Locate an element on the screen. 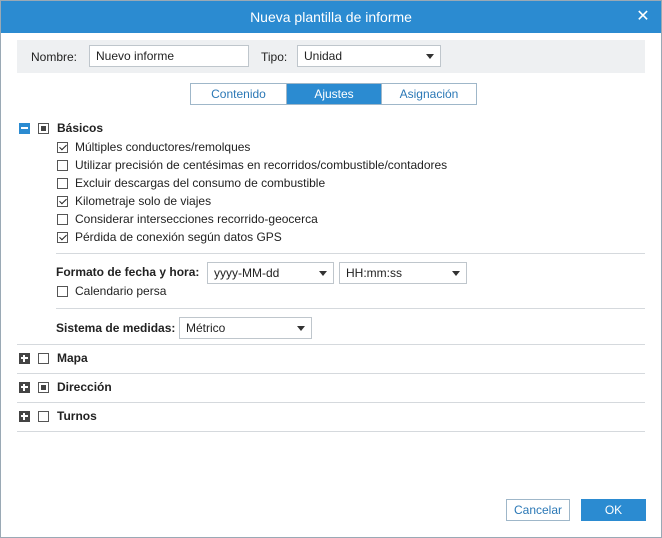  dialog-title: Nueva plantilla de informe is located at coordinates (331, 17).